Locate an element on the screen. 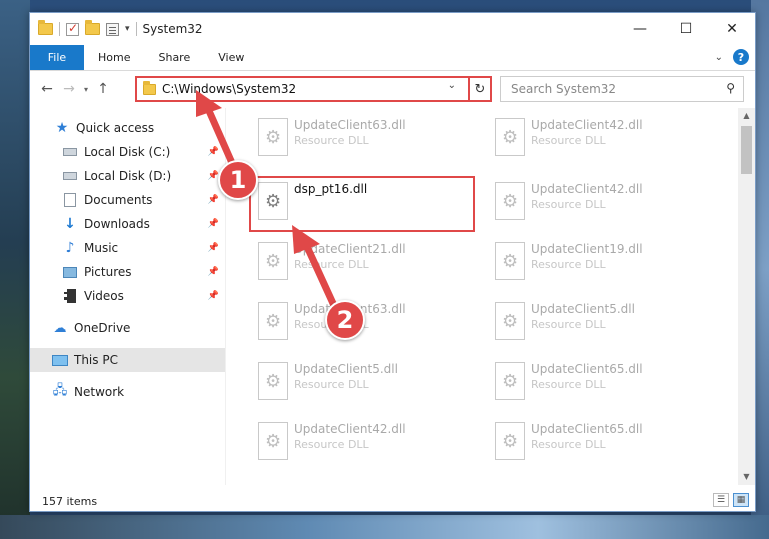  step-badge-2: 2 is located at coordinates (345, 320).